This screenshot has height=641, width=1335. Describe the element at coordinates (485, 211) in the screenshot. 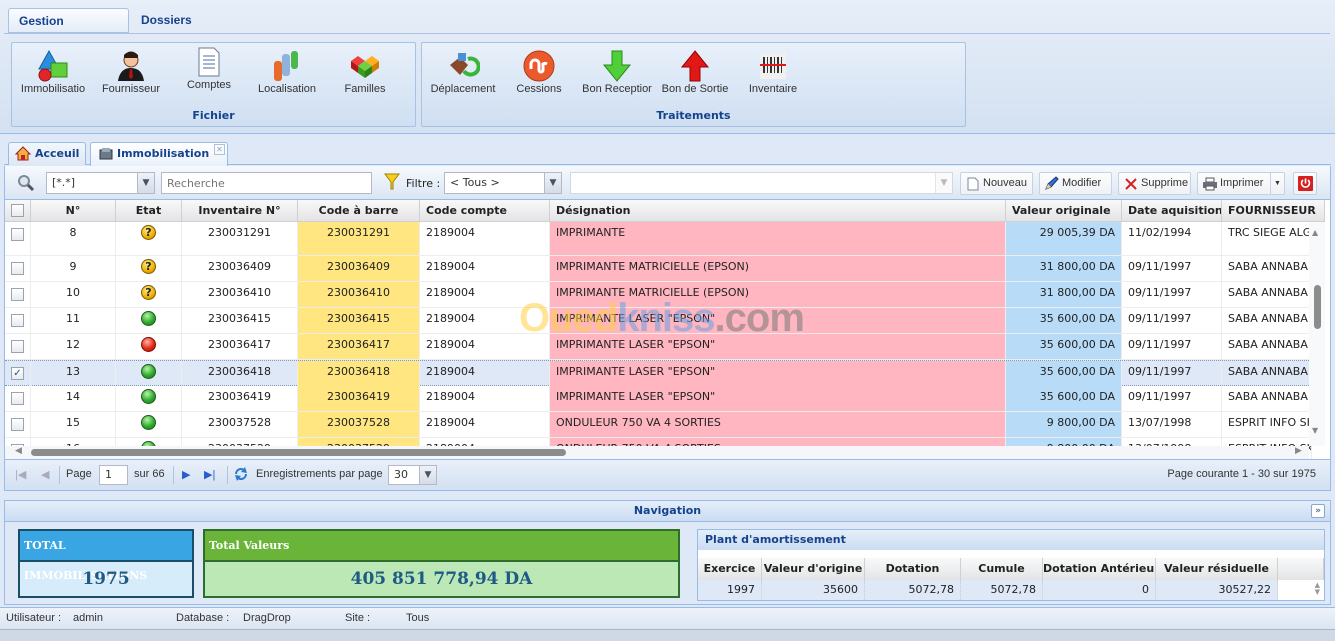

I see `col-header-code-compte: Code compte` at that location.